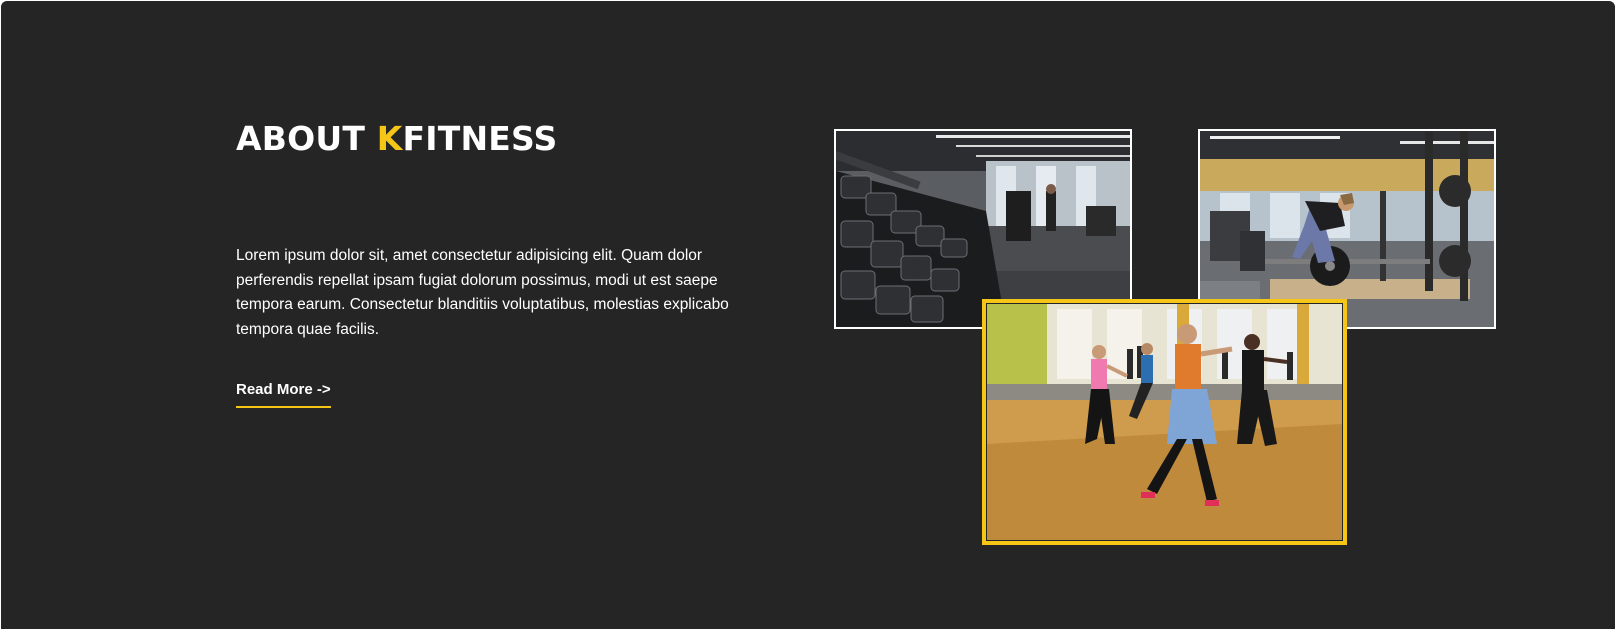  Describe the element at coordinates (283, 394) in the screenshot. I see `read-more-link: Read More ->` at that location.